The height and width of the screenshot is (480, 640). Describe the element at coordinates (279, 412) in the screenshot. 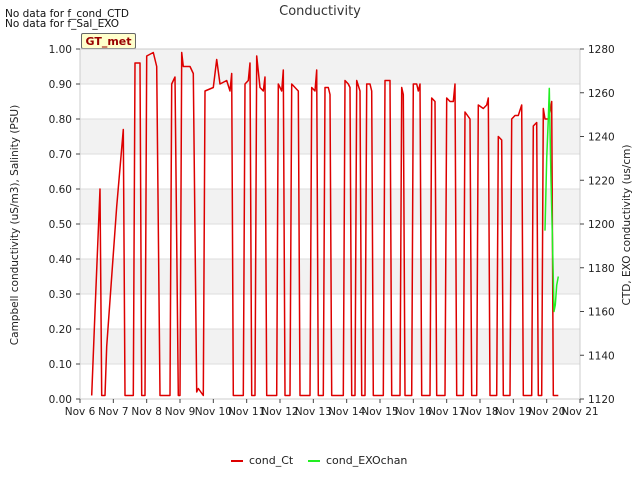

I see `x-tick-label: Nov 12` at that location.